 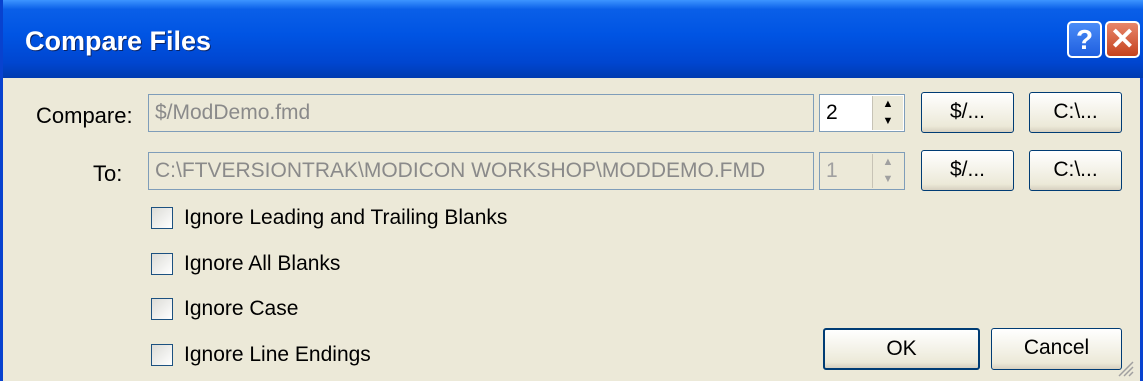 What do you see at coordinates (1056, 349) in the screenshot?
I see `cancel-button: Cancel` at bounding box center [1056, 349].